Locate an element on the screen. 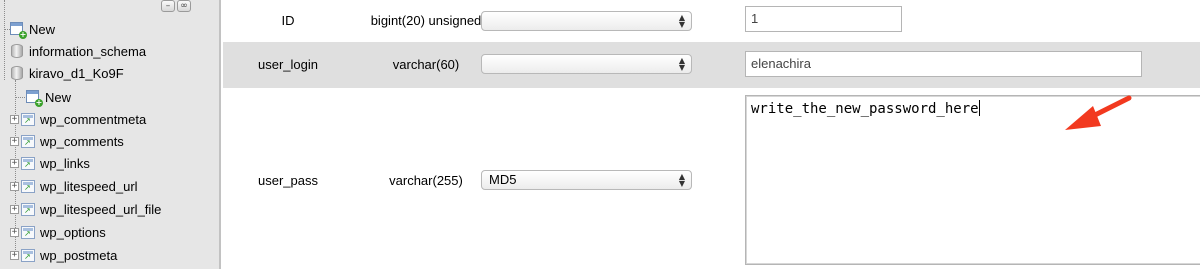  tree-item-wp-postmeta: + ↗ wp_postmeta is located at coordinates (63, 255).